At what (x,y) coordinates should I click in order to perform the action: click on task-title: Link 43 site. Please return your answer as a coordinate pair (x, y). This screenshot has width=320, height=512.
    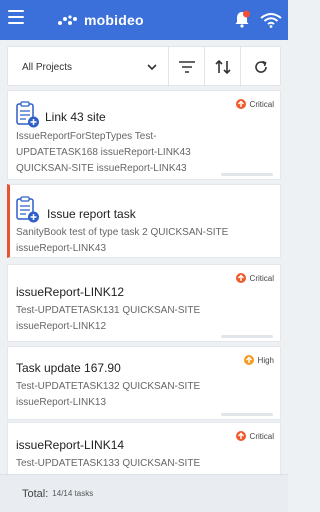
    Looking at the image, I should click on (75, 117).